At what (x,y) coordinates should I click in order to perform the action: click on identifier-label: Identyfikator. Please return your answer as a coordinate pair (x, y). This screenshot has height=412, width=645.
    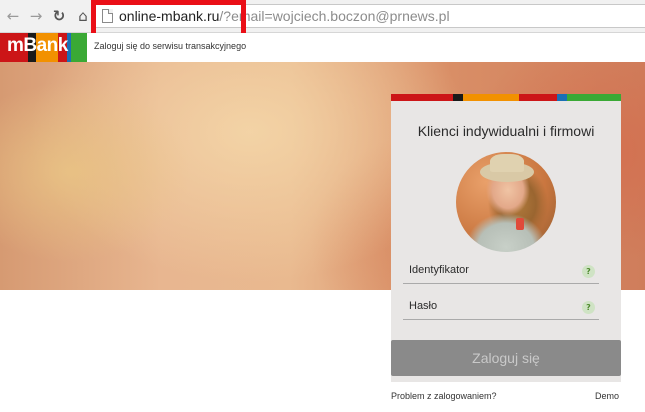
    Looking at the image, I should click on (439, 270).